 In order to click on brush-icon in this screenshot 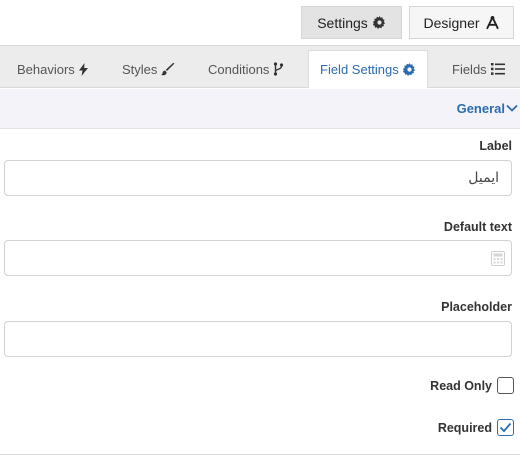, I will do `click(168, 69)`.